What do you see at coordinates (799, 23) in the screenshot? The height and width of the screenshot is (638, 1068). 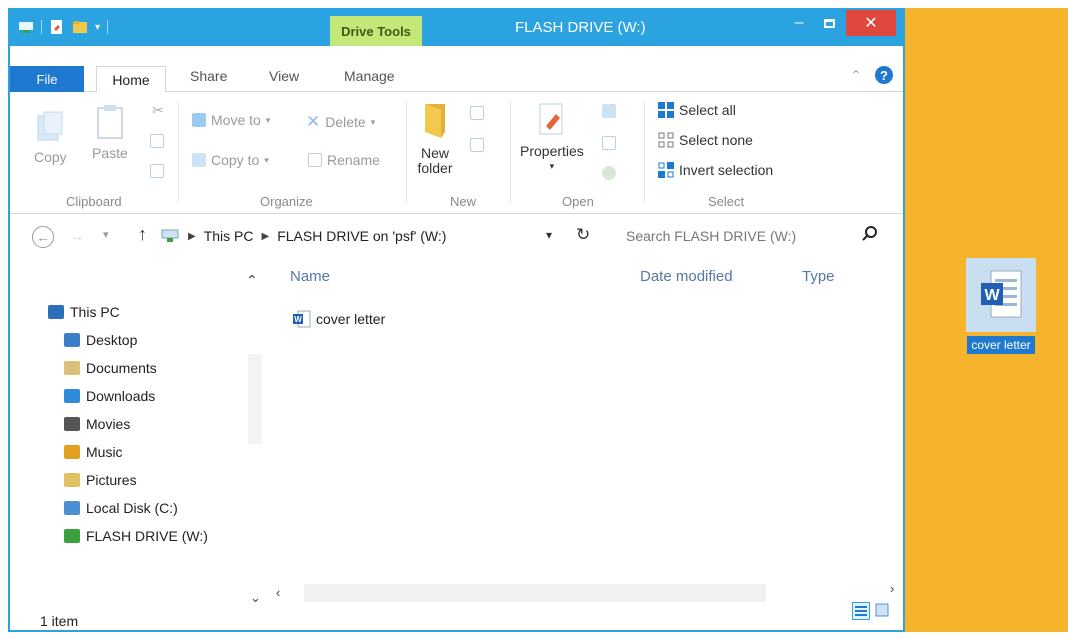 I see `minimize-button: –` at bounding box center [799, 23].